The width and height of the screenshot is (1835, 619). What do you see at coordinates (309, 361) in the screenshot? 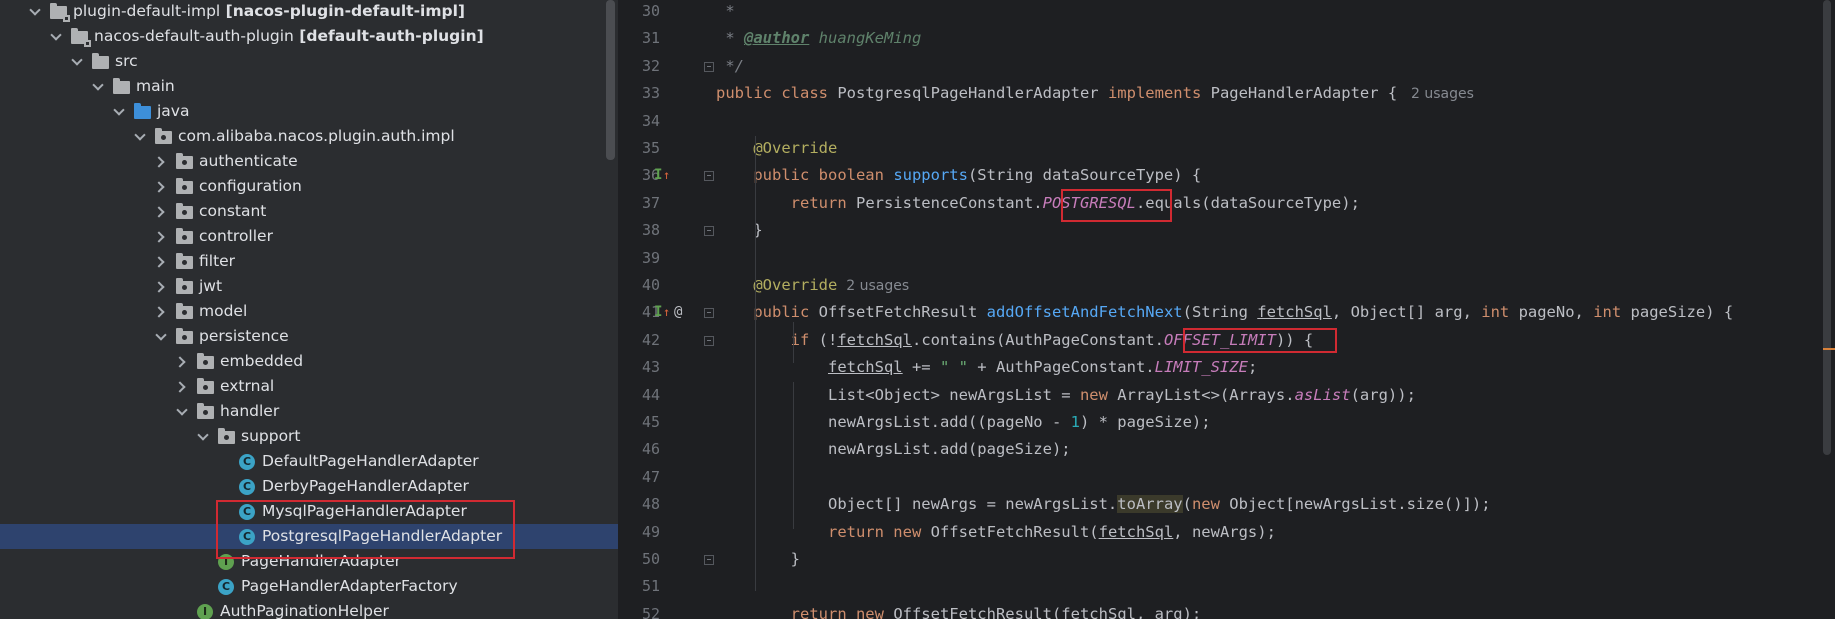
I see `tree-item: embedded` at bounding box center [309, 361].